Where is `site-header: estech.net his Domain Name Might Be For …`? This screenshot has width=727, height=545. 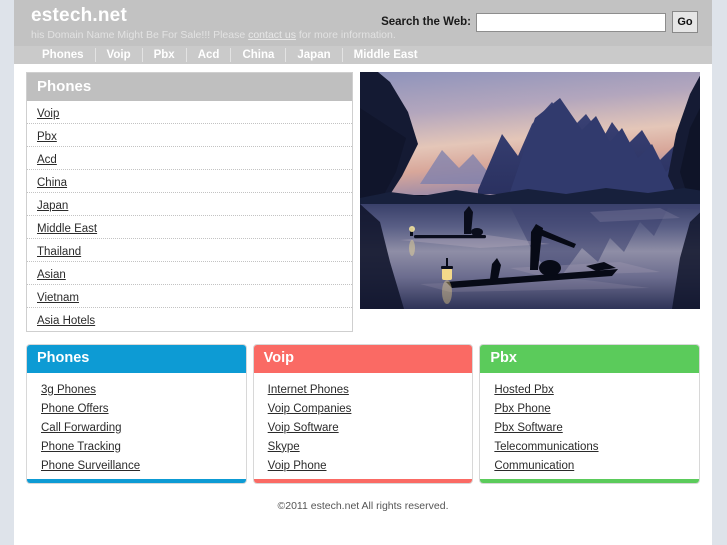
site-header: estech.net his Domain Name Might Be For … is located at coordinates (363, 23).